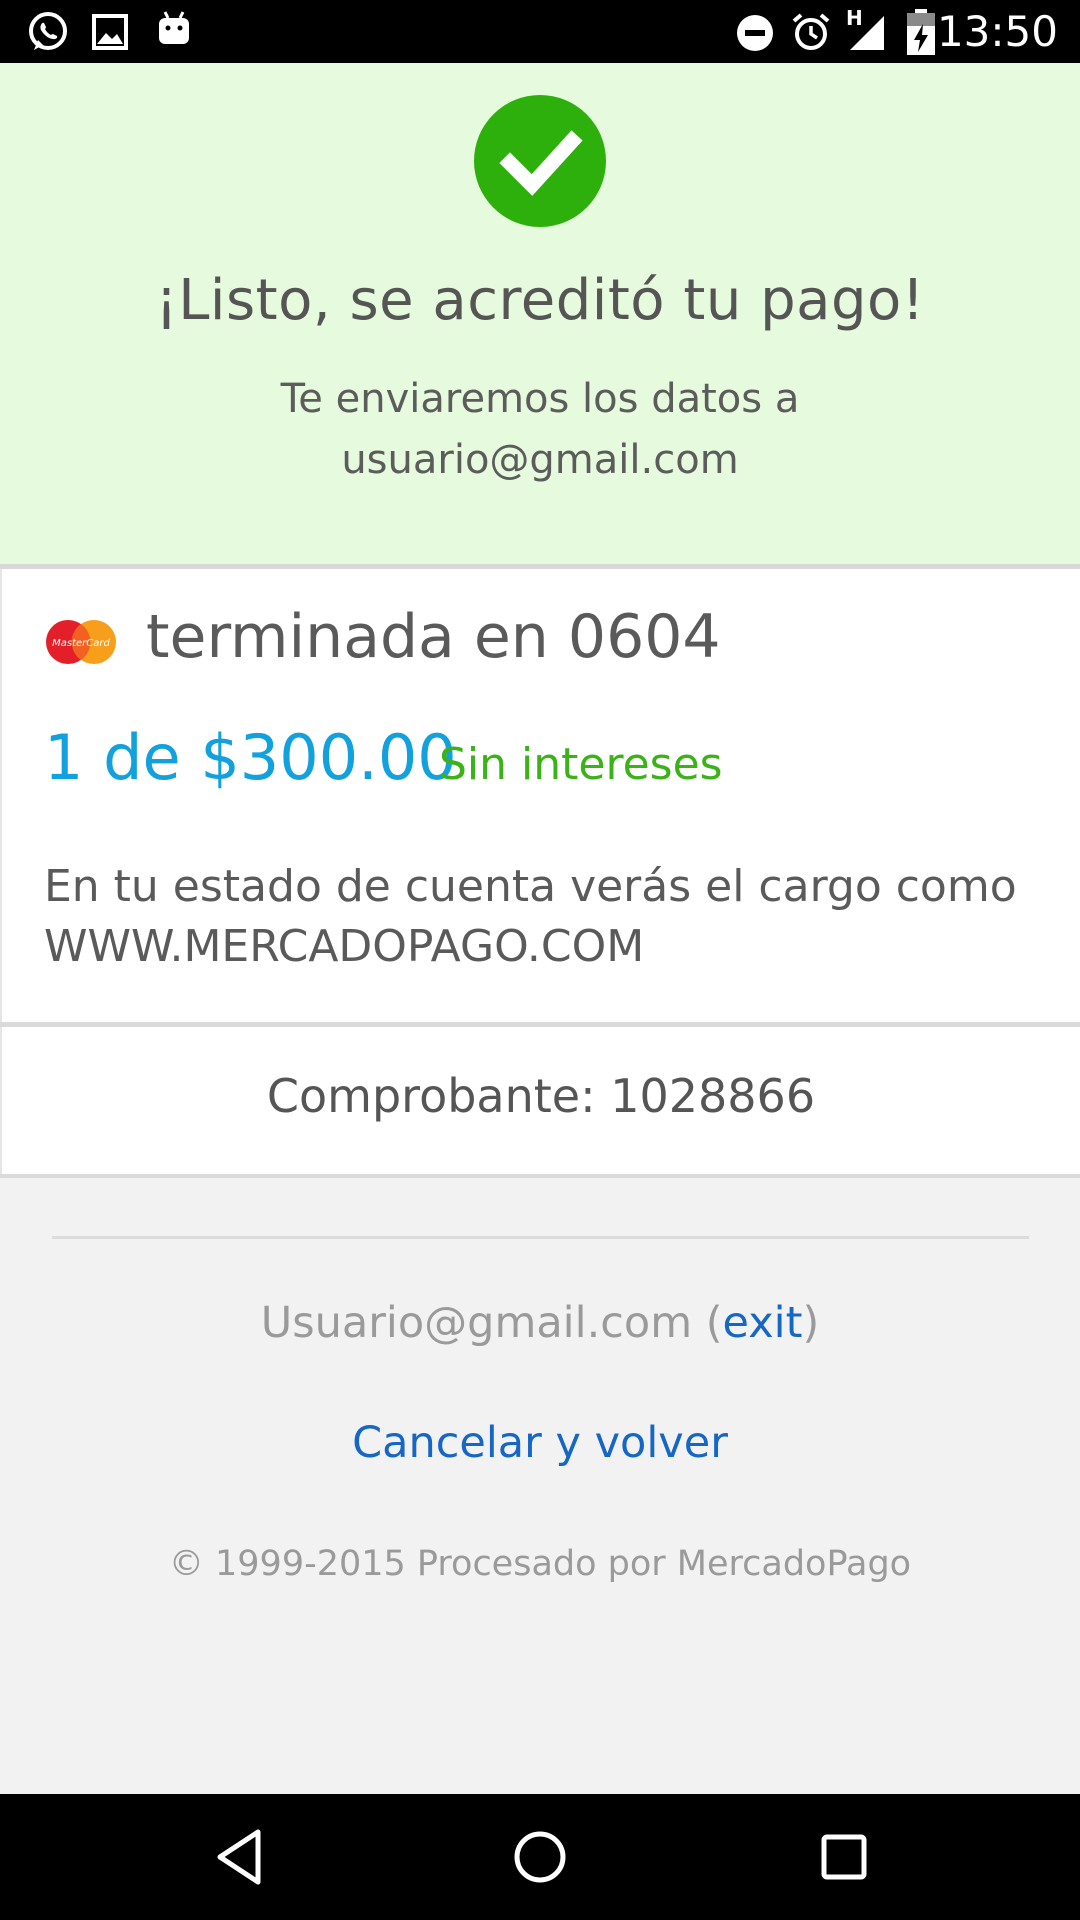  What do you see at coordinates (921, 32) in the screenshot?
I see `battery-charging-icon` at bounding box center [921, 32].